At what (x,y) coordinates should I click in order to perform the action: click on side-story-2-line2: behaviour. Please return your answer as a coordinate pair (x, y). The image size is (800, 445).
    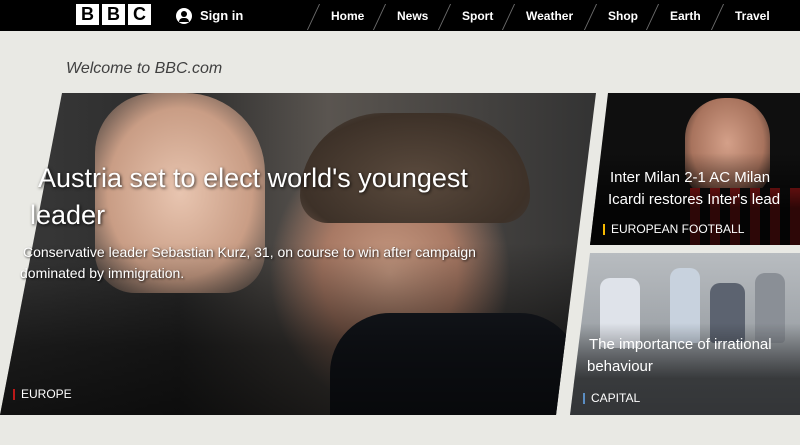
    Looking at the image, I should click on (620, 366).